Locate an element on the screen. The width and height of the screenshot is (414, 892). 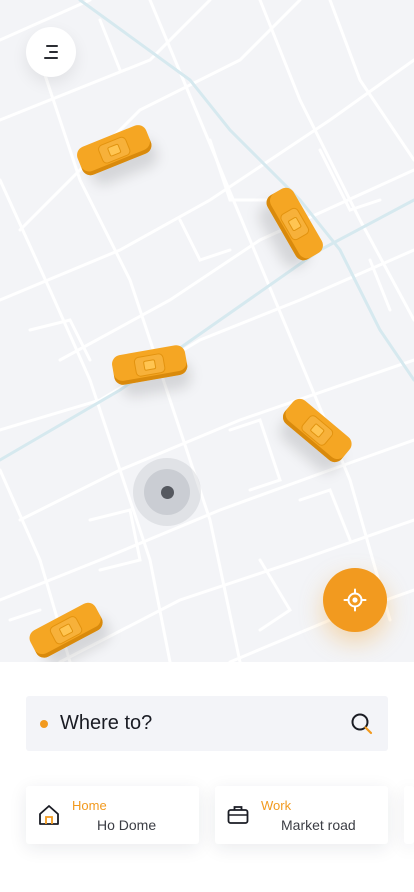
search-input: Where to? is located at coordinates (106, 723).